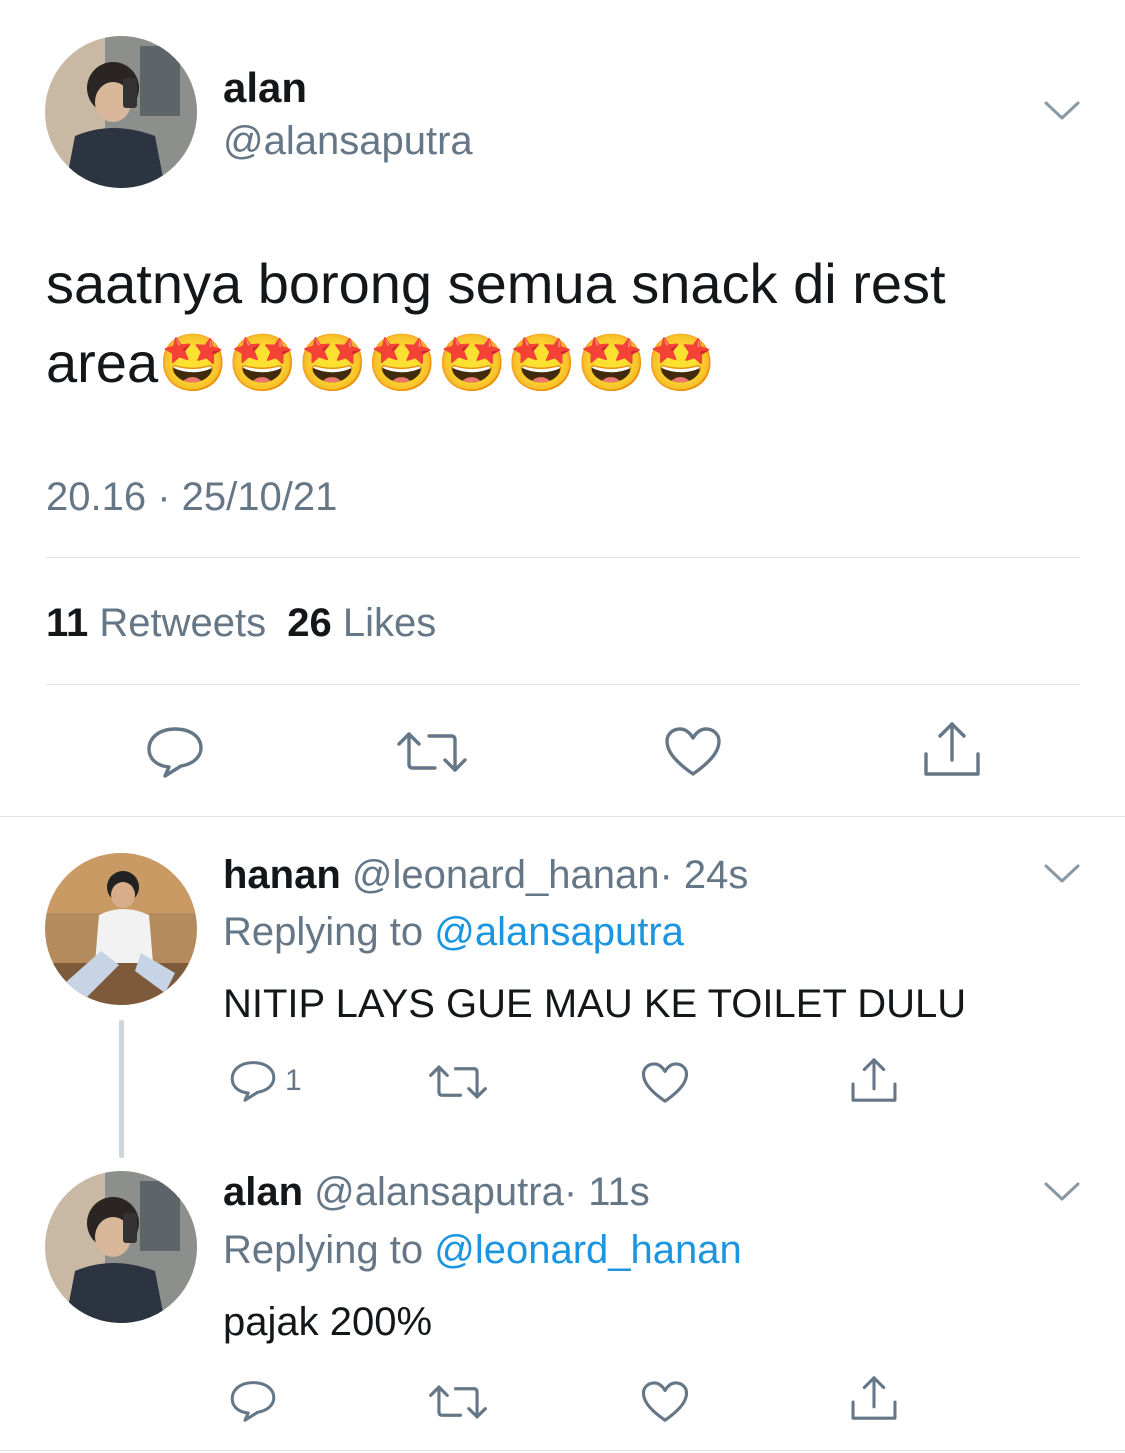 The width and height of the screenshot is (1125, 1453). I want to click on thread-line, so click(121, 1089).